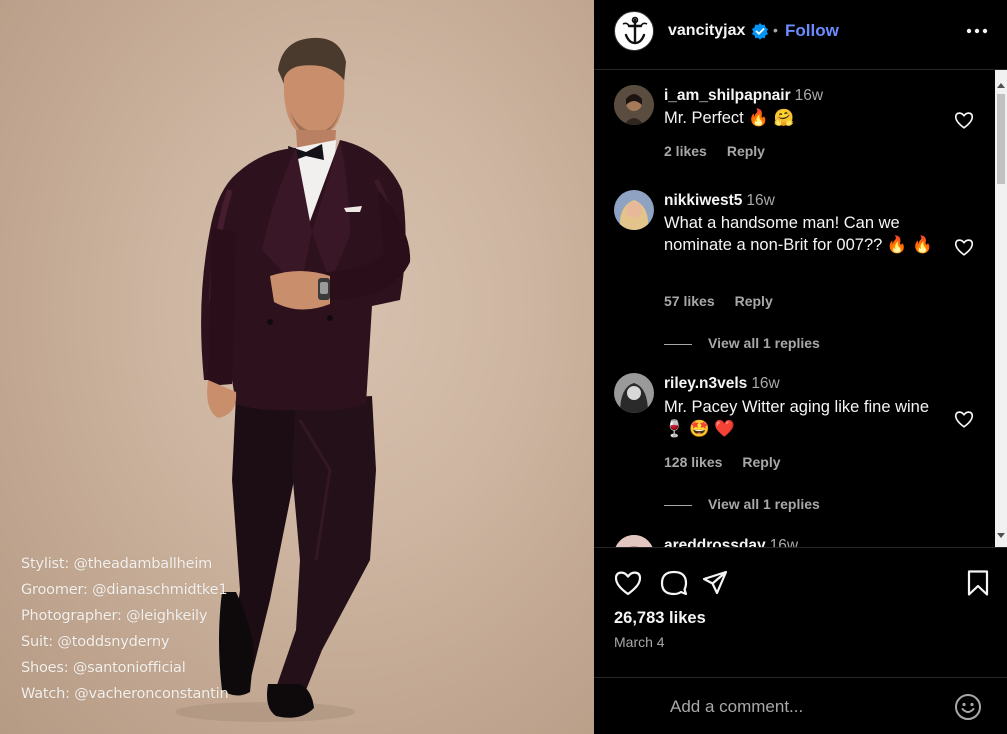 The image size is (1007, 734). I want to click on comment-icon, so click(674, 583).